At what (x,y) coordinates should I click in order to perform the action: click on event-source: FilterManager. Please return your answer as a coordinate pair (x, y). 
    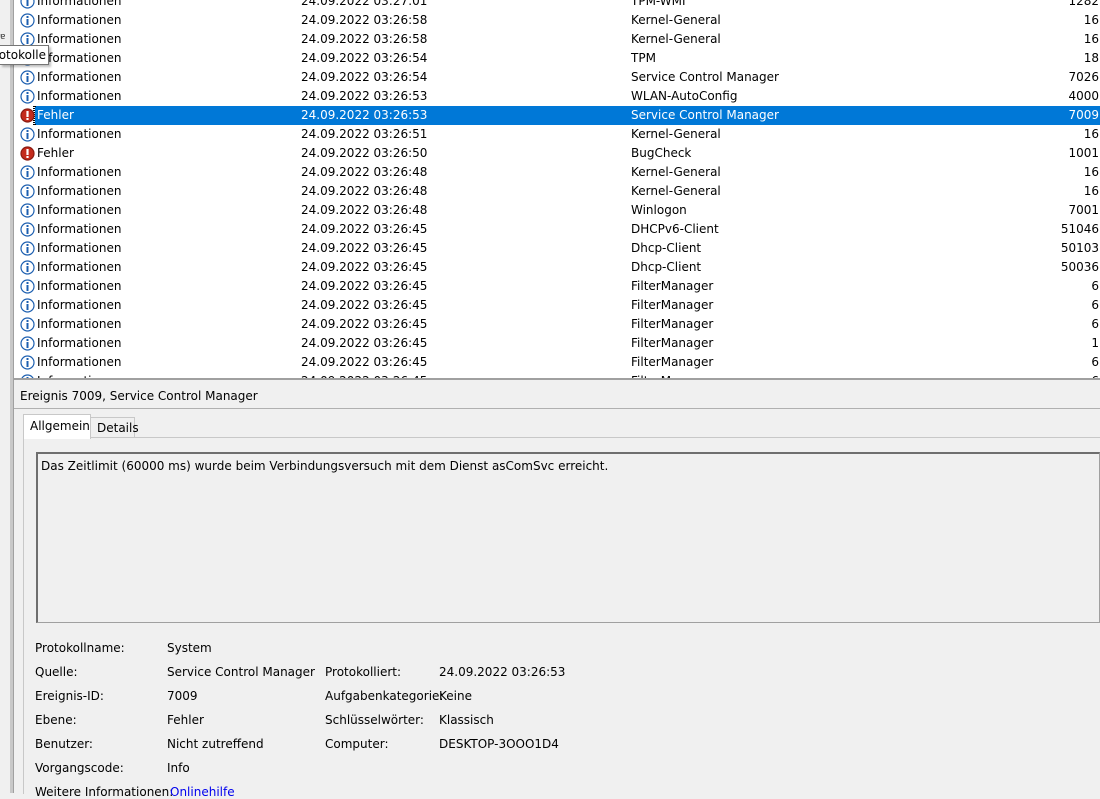
    Looking at the image, I should click on (672, 305).